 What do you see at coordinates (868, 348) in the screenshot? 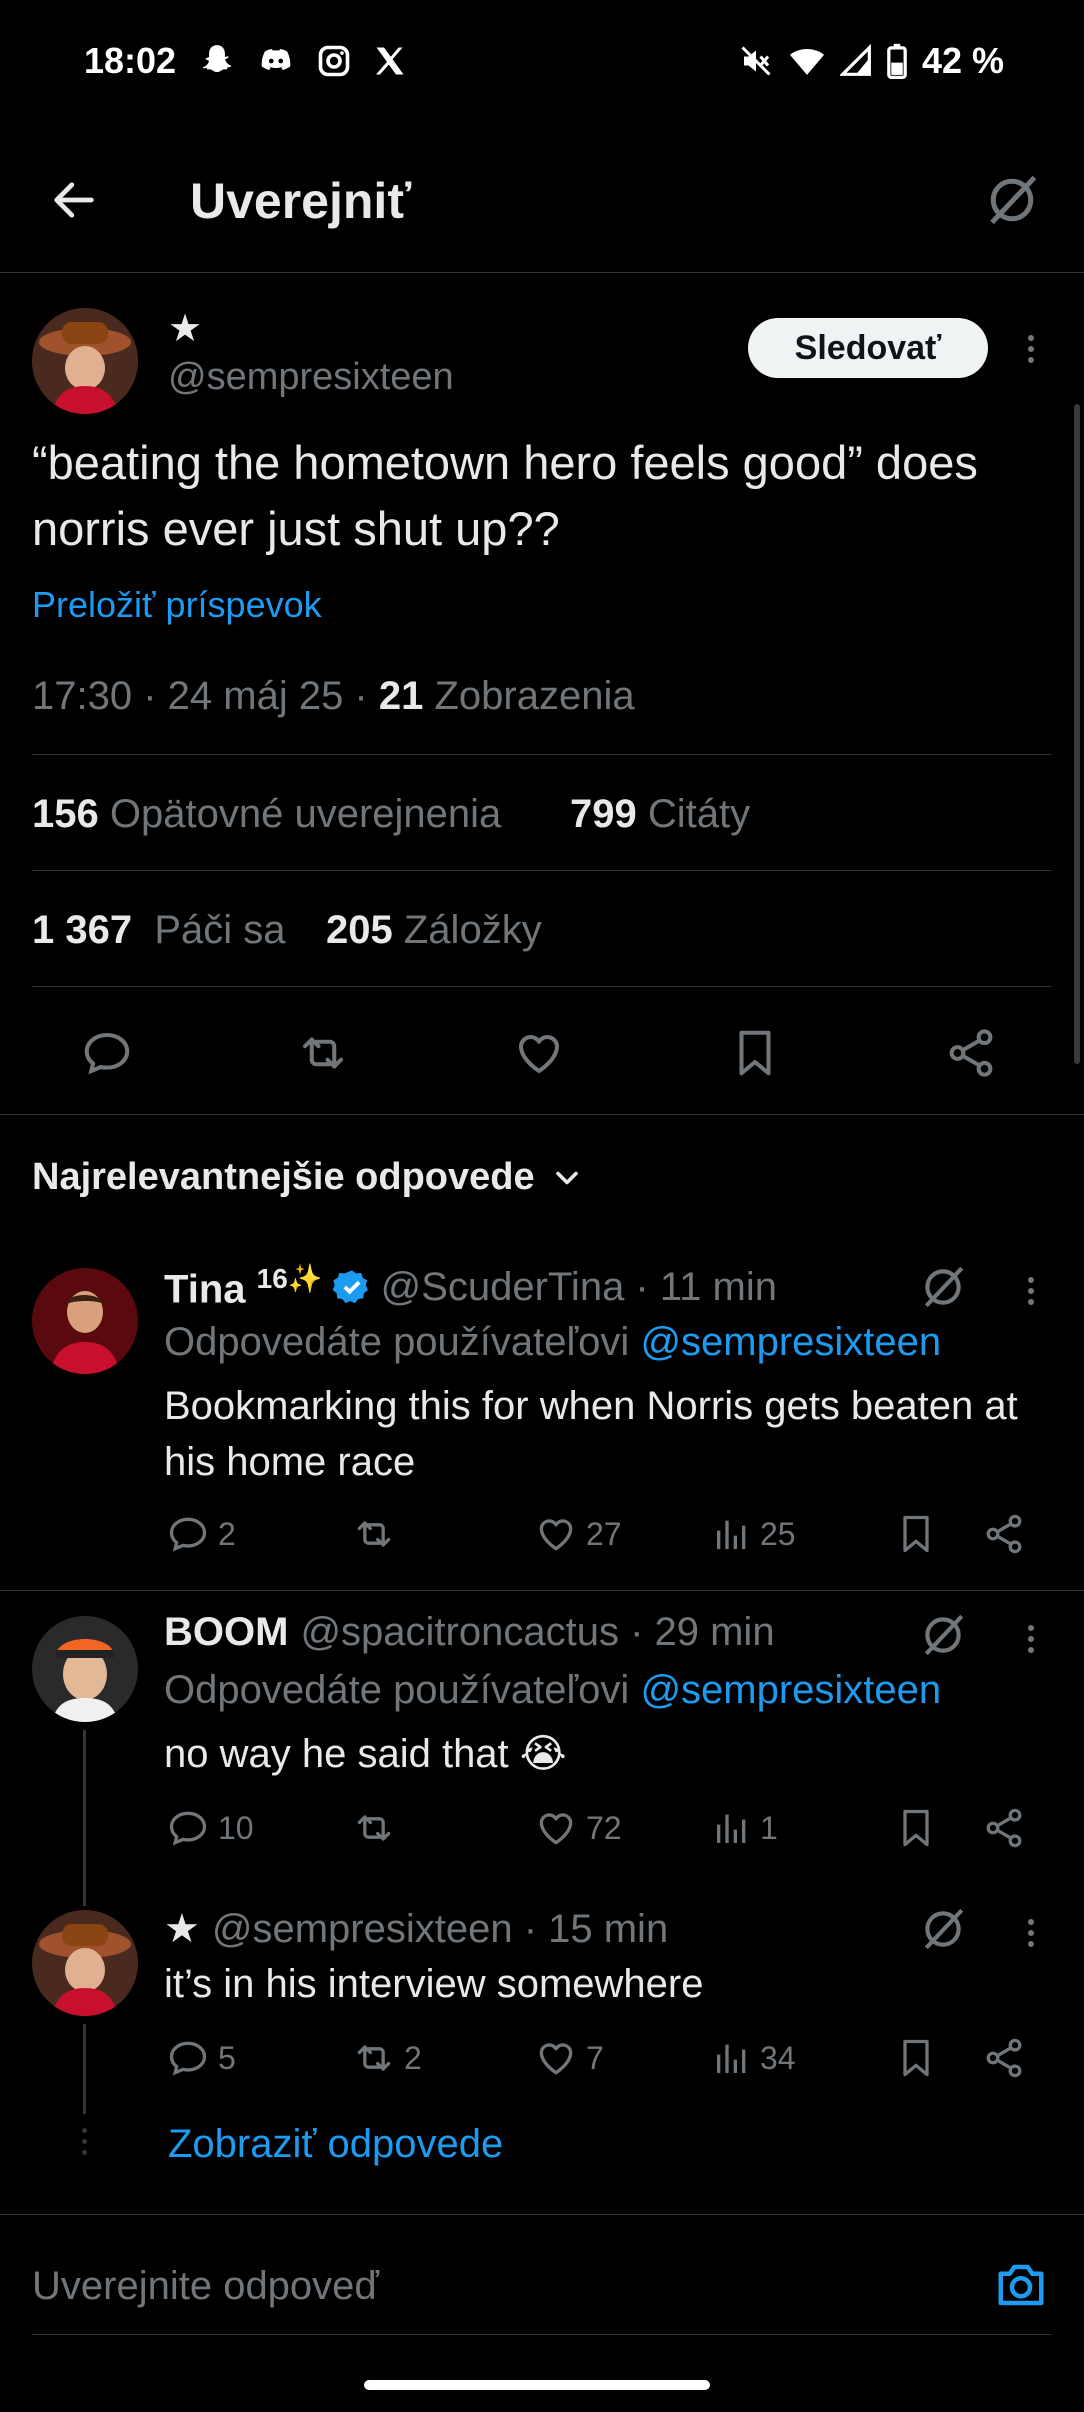
I see `follow-button: Sledovať` at bounding box center [868, 348].